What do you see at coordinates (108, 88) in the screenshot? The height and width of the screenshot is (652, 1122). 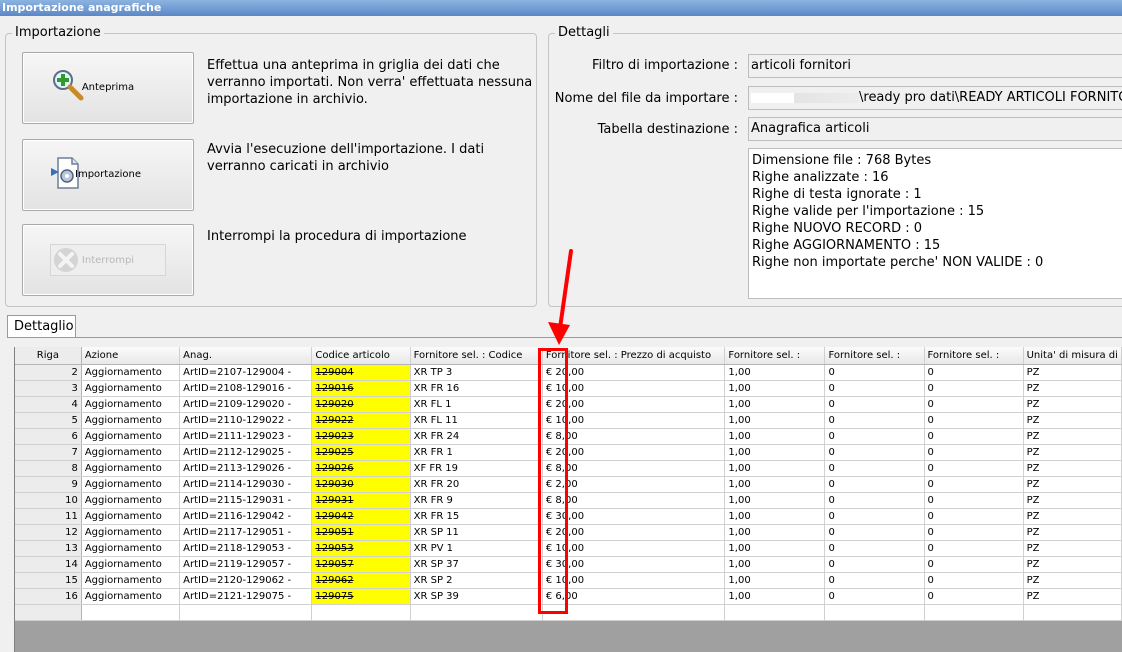 I see `preview-button: Anteprima` at bounding box center [108, 88].